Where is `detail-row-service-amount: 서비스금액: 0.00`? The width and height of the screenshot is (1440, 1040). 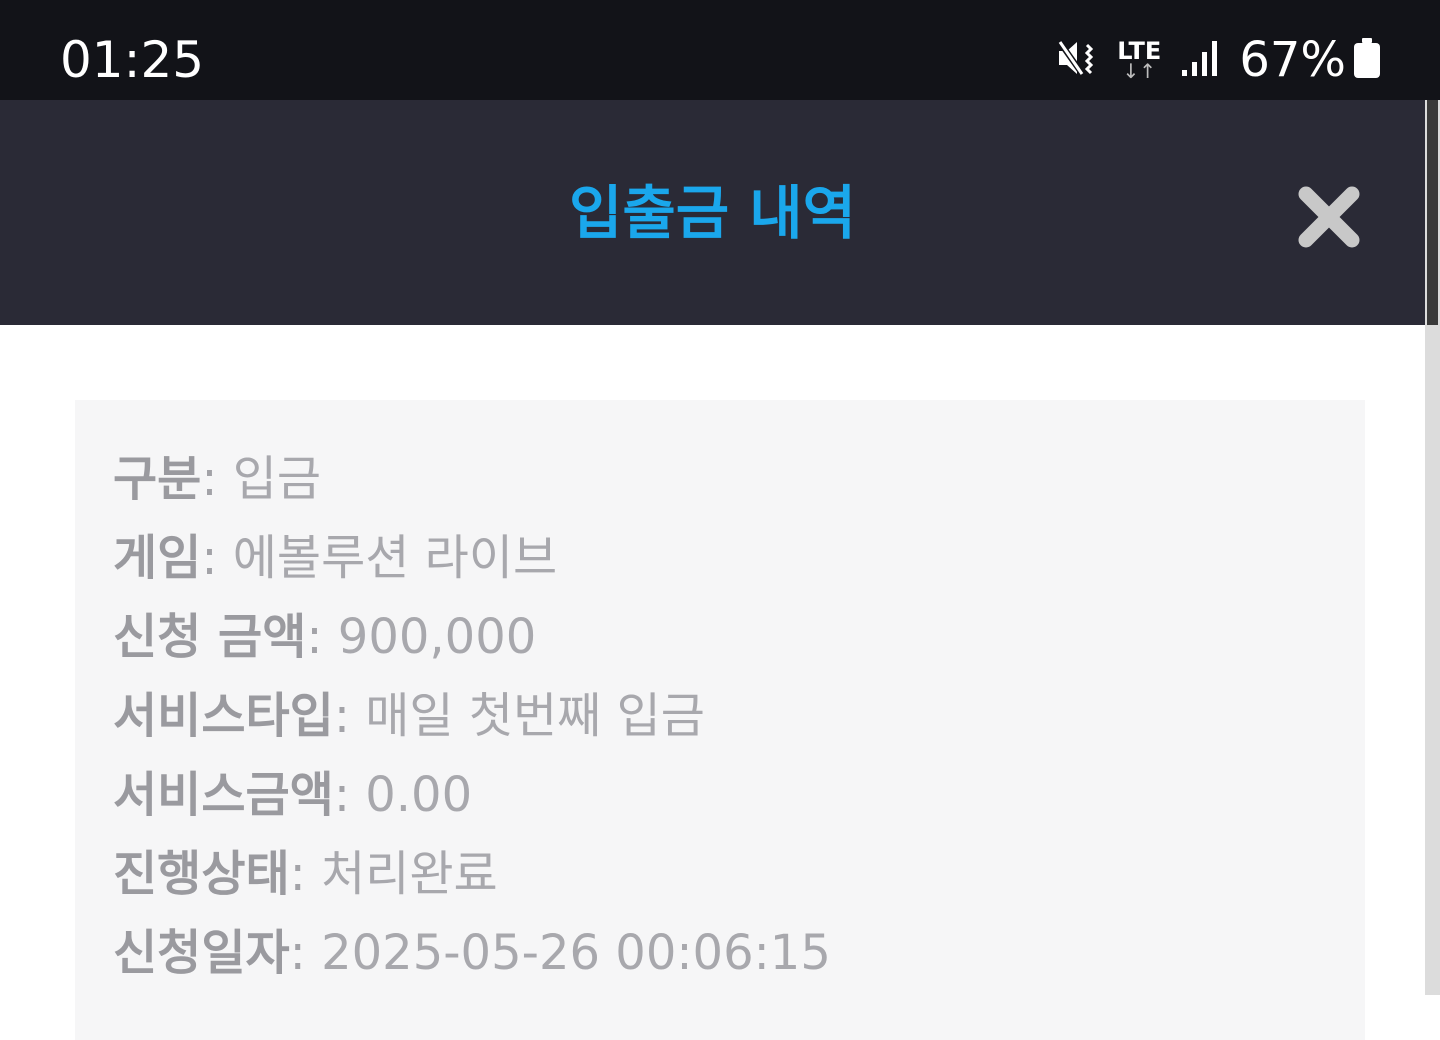 detail-row-service-amount: 서비스금액: 0.00 is located at coordinates (472, 795).